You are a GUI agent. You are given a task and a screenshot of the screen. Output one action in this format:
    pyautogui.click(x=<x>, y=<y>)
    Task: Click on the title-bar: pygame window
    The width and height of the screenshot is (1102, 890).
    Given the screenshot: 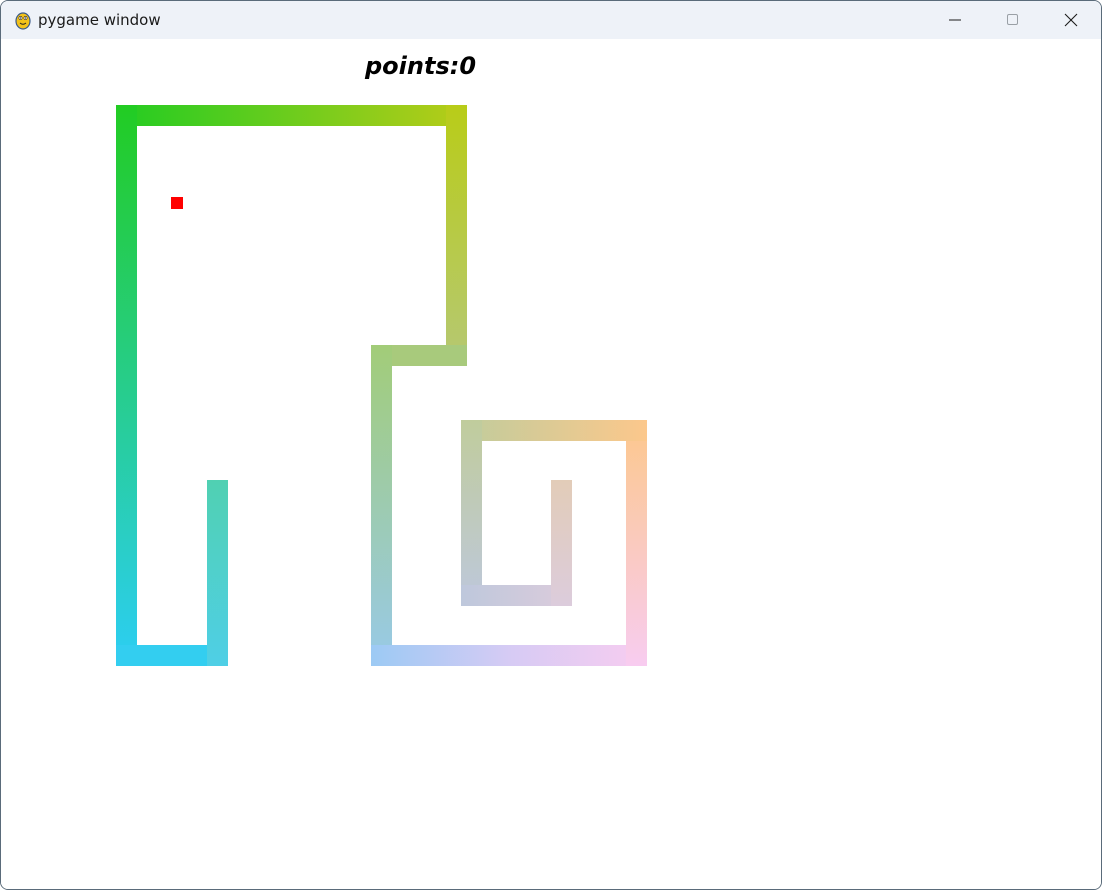 What is the action you would take?
    pyautogui.click(x=551, y=20)
    